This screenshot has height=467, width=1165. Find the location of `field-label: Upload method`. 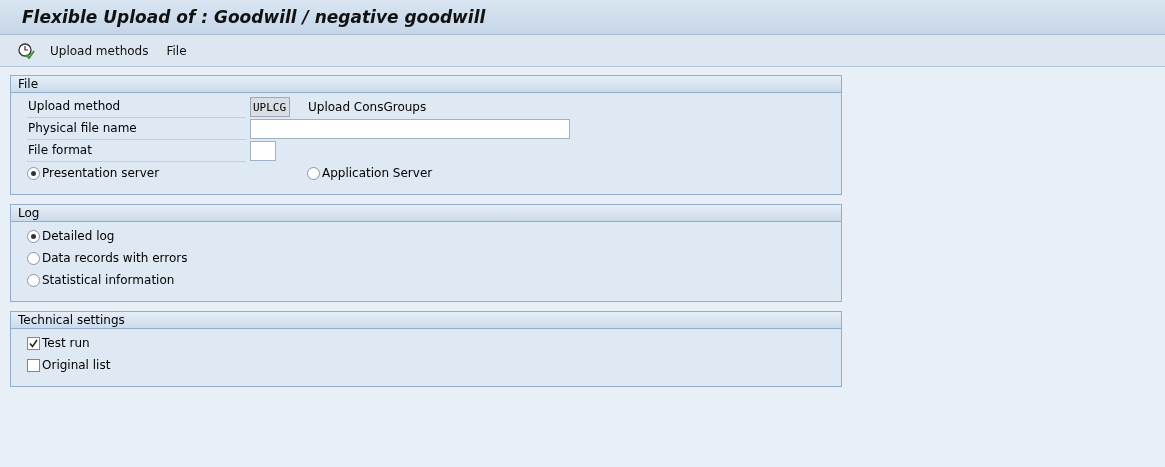

field-label: Upload method is located at coordinates (136, 107).